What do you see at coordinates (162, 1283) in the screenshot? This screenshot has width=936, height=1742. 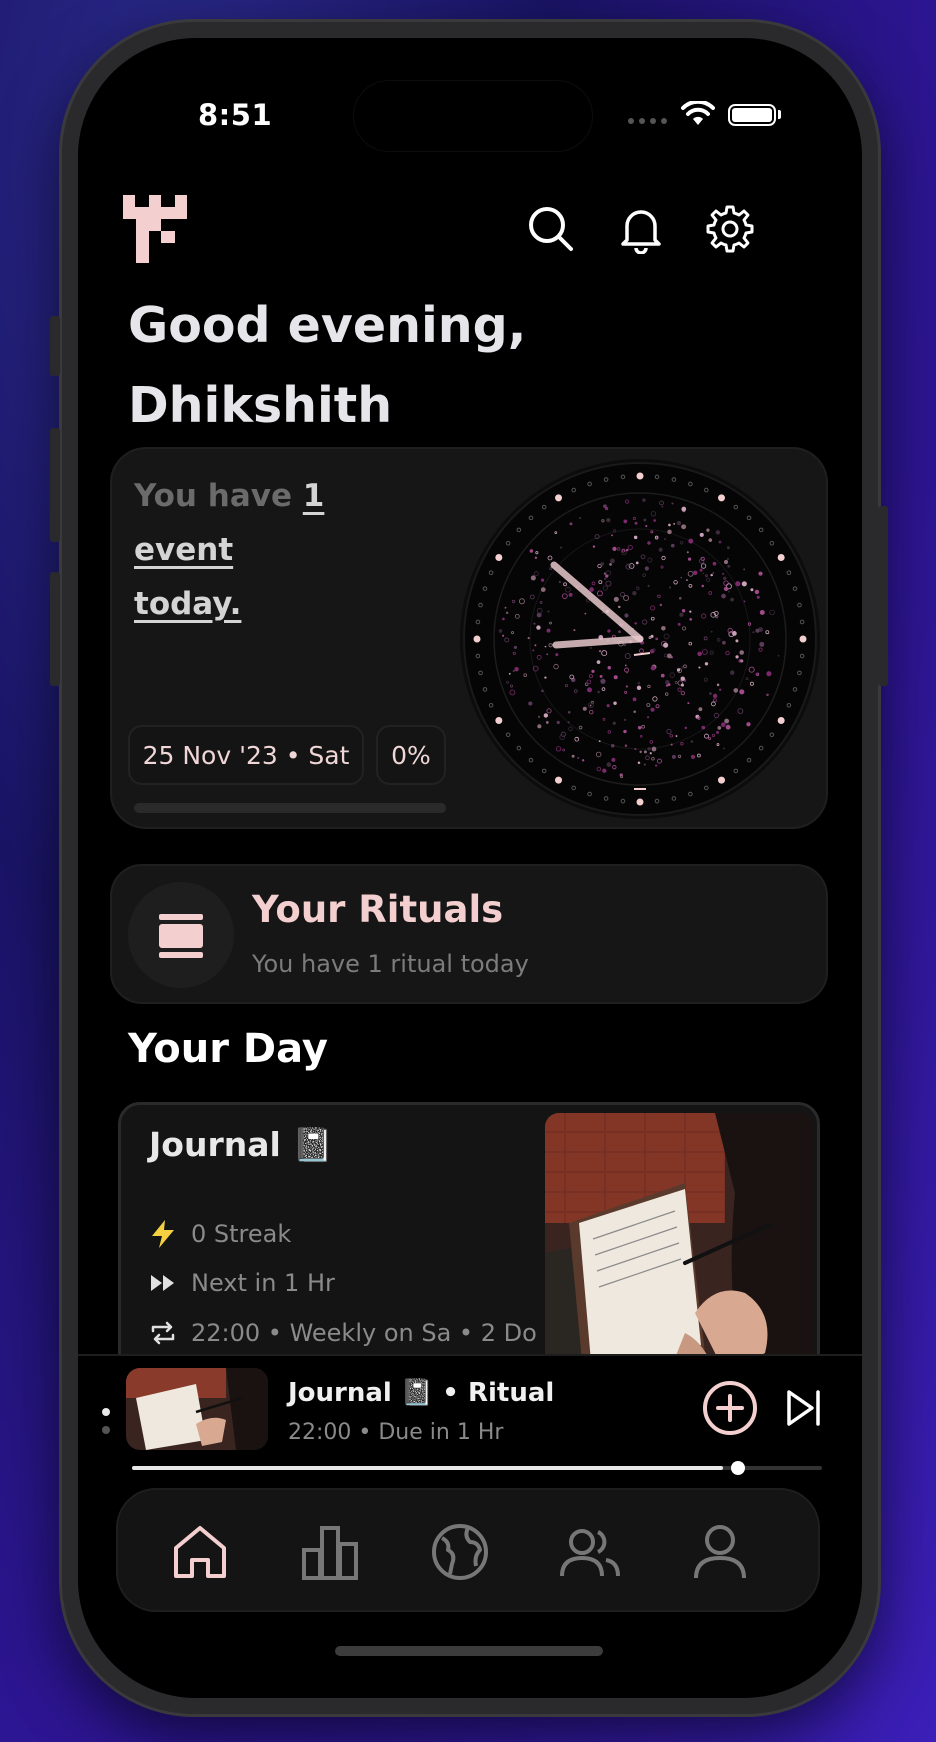 I see `fast-forward-icon` at bounding box center [162, 1283].